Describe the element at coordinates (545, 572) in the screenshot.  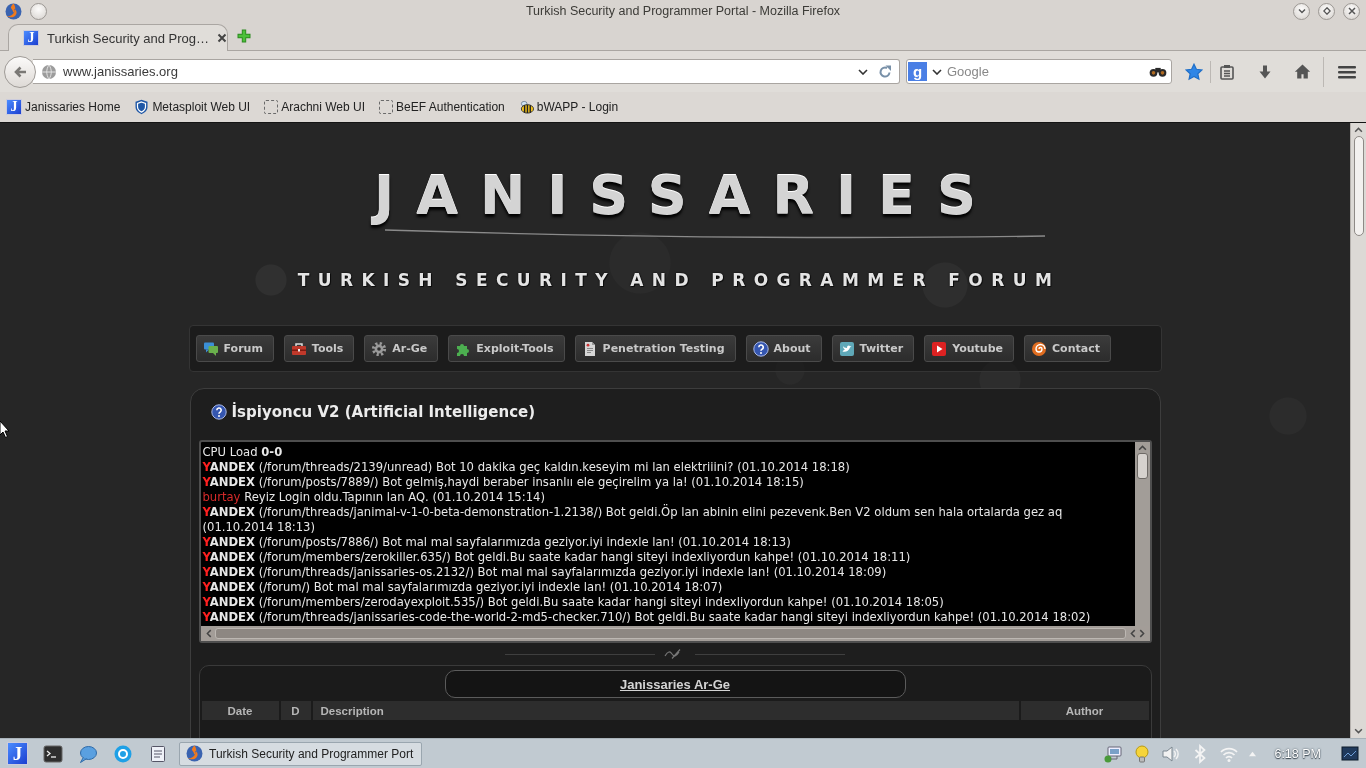
I see `log-line: YANDEX (/forum/threads/janissaries-os.2132/) Bot mal mal sayfalarımızda geziyor.iyi indexle lan! (01.10.2014 18:09)` at that location.